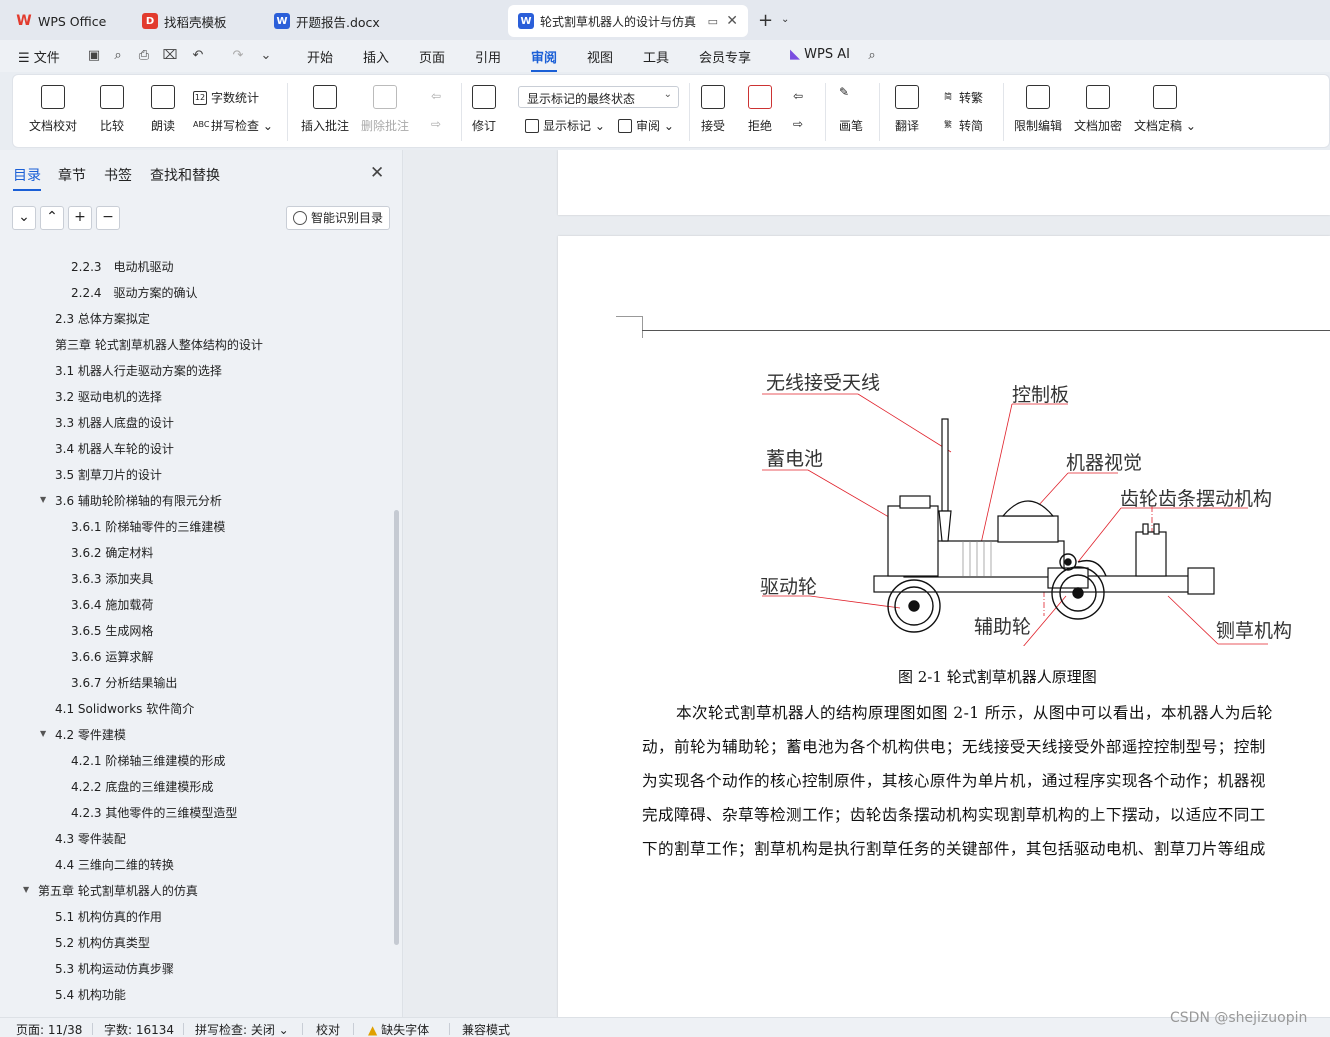  What do you see at coordinates (138, 500) in the screenshot?
I see `toc-item: 3.6 辅助轮阶梯轴的有限元分析` at bounding box center [138, 500].